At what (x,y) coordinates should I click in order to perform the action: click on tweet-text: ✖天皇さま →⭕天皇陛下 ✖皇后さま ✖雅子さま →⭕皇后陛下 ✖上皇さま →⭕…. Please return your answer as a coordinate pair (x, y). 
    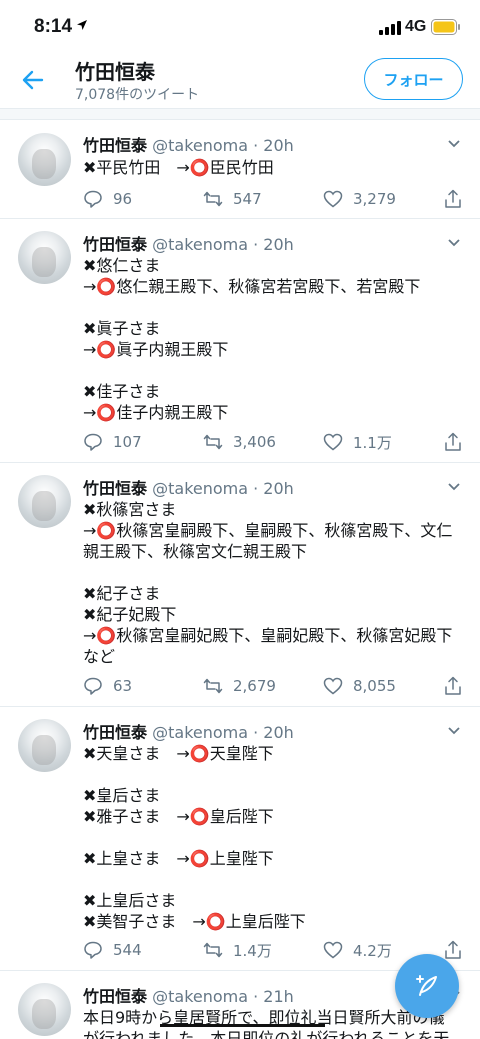
    Looking at the image, I should click on (194, 837).